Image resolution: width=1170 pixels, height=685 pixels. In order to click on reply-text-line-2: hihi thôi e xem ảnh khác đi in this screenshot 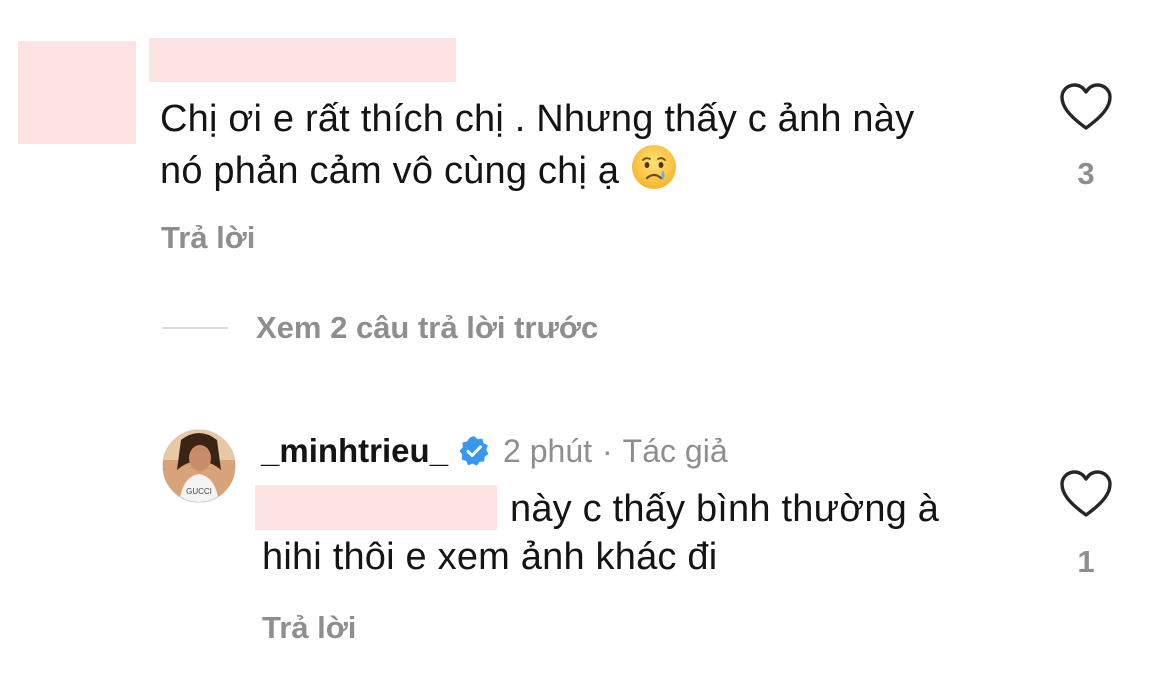, I will do `click(490, 557)`.